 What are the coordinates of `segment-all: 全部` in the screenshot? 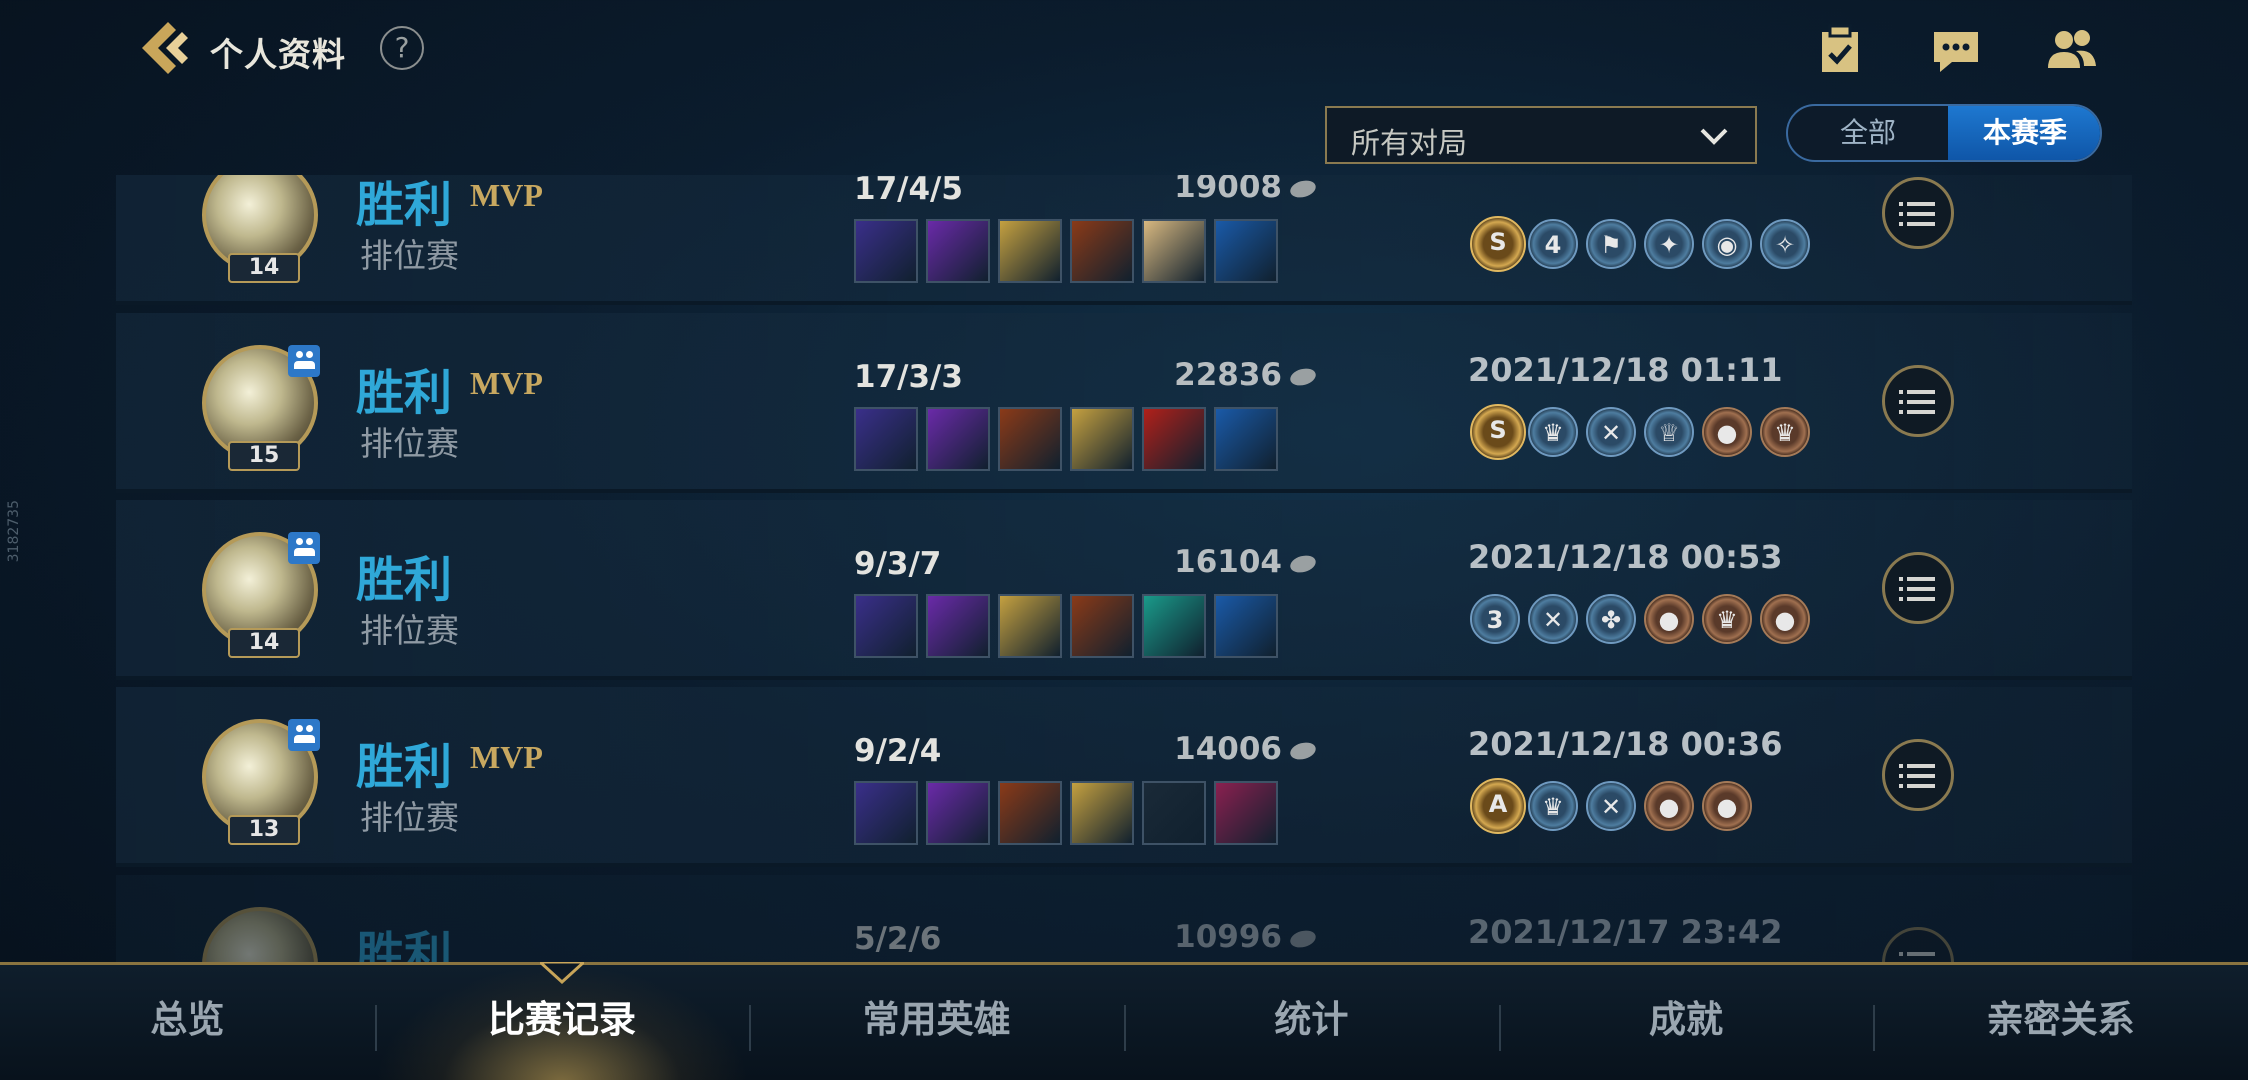 It's located at (1868, 133).